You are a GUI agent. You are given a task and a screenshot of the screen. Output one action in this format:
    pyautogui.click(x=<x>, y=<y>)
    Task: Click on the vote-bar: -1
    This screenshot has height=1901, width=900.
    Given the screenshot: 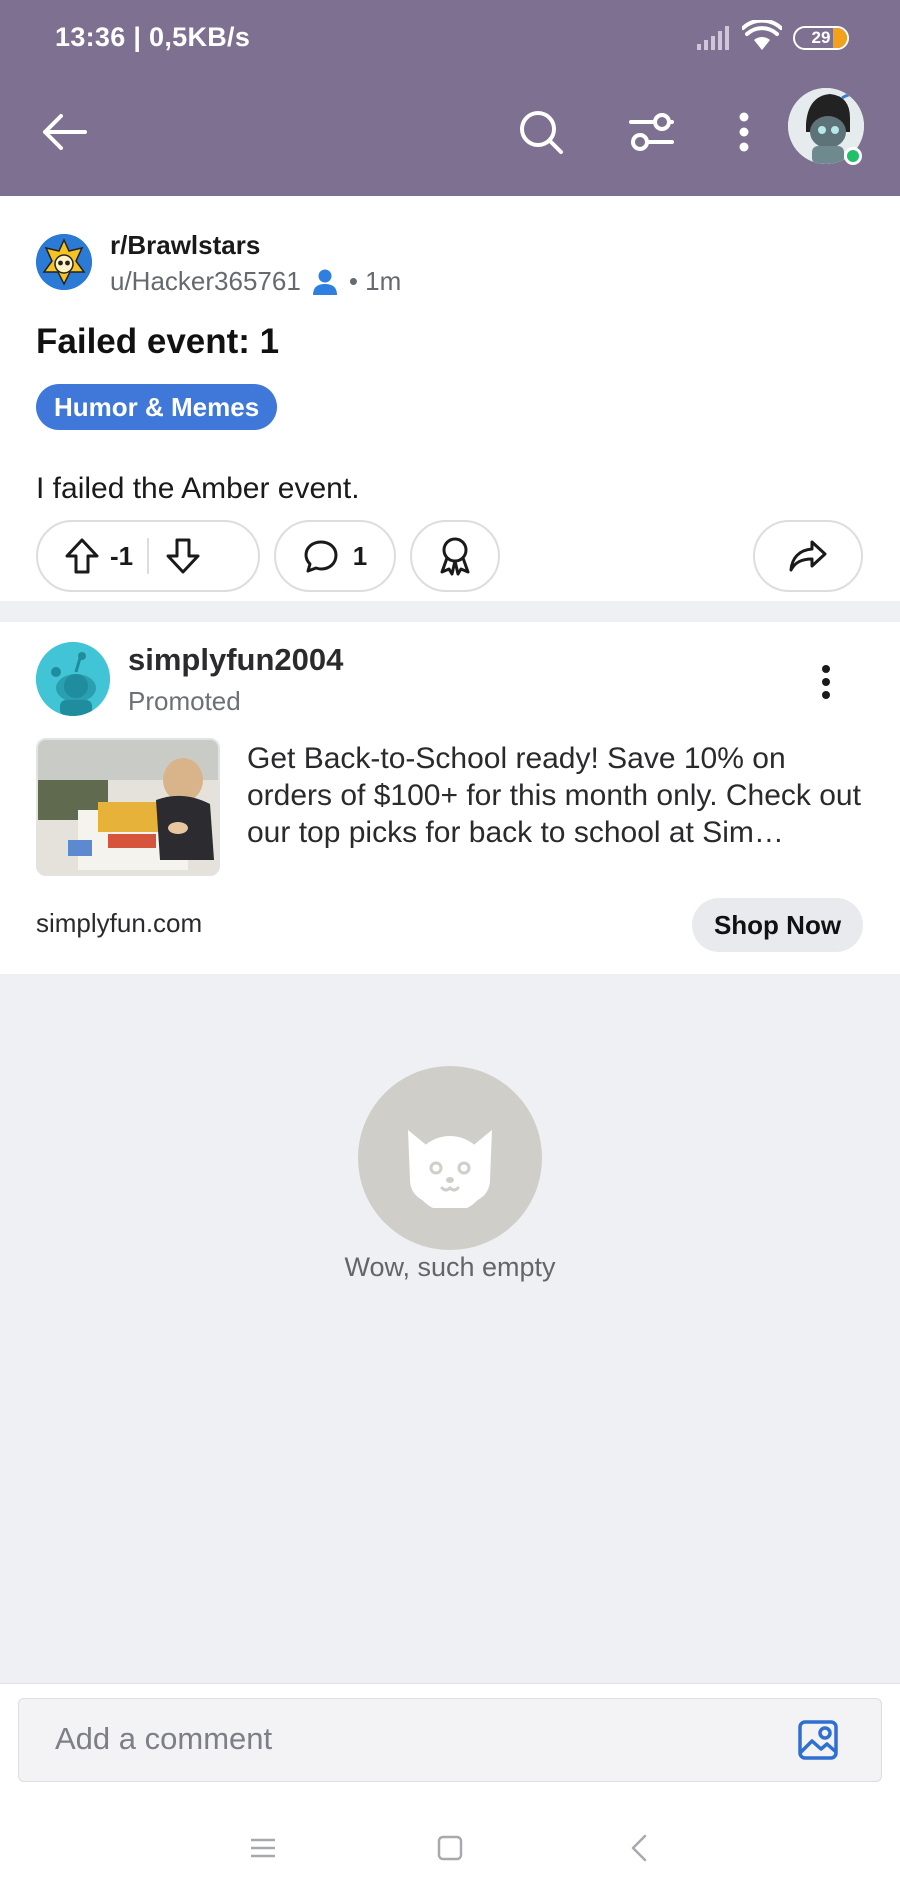 What is the action you would take?
    pyautogui.click(x=148, y=556)
    